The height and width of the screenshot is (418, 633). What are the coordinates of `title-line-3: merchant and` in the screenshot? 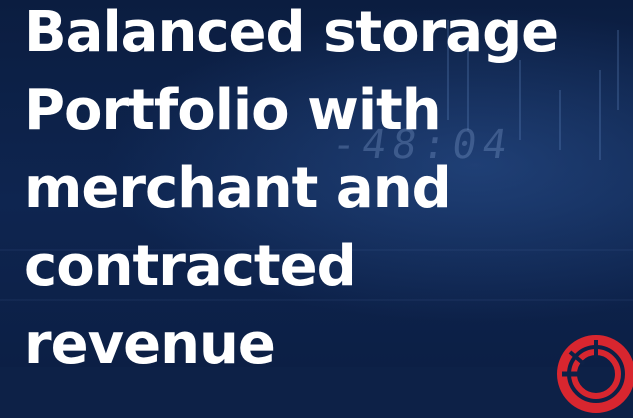 It's located at (238, 188).